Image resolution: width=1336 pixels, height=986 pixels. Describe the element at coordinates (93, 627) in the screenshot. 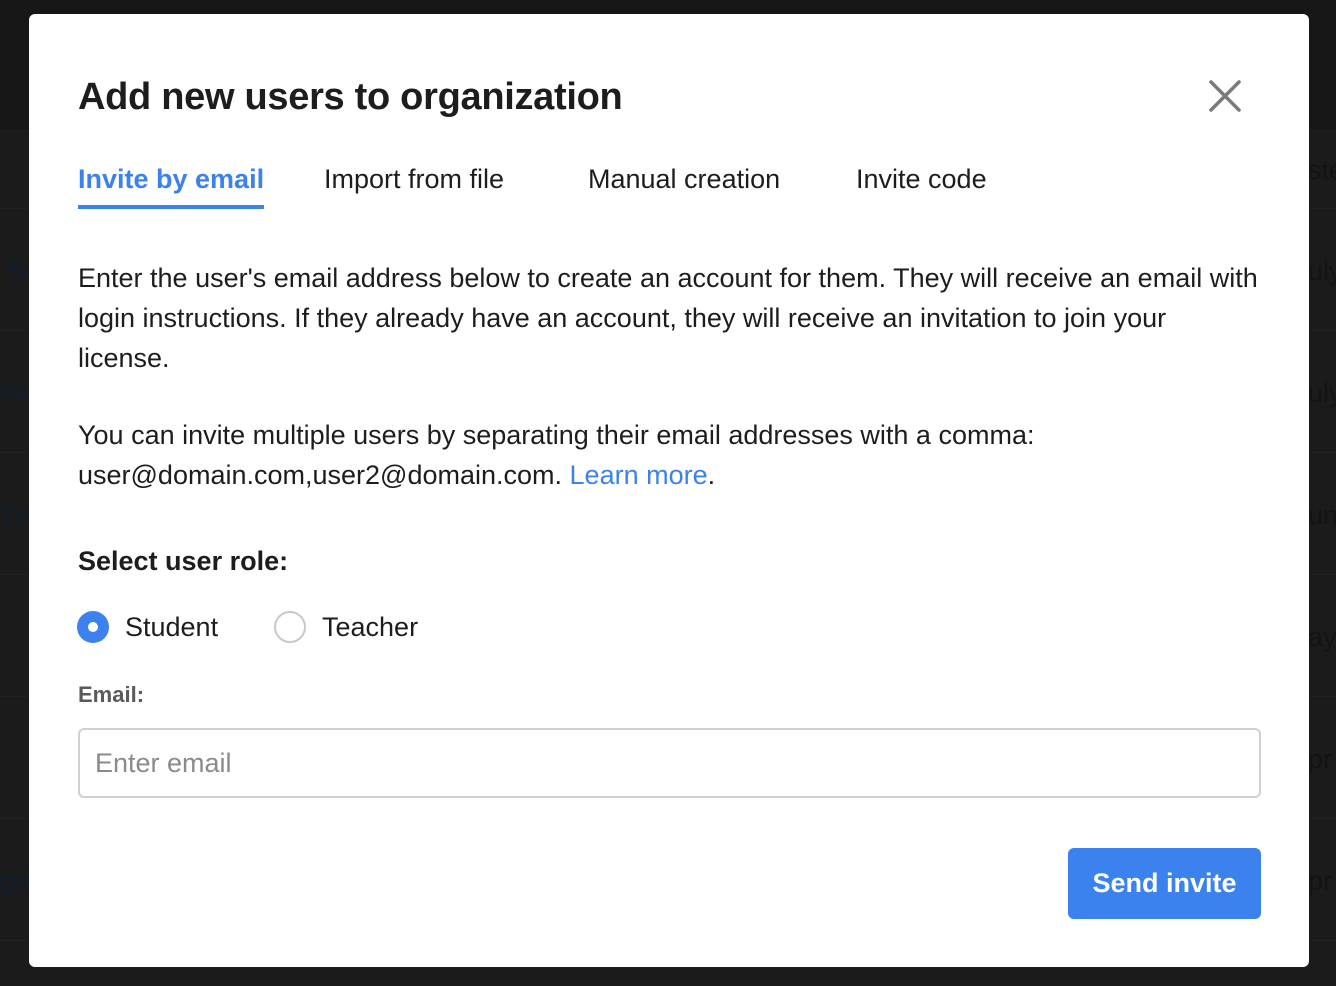

I see `radio-checked-icon` at that location.